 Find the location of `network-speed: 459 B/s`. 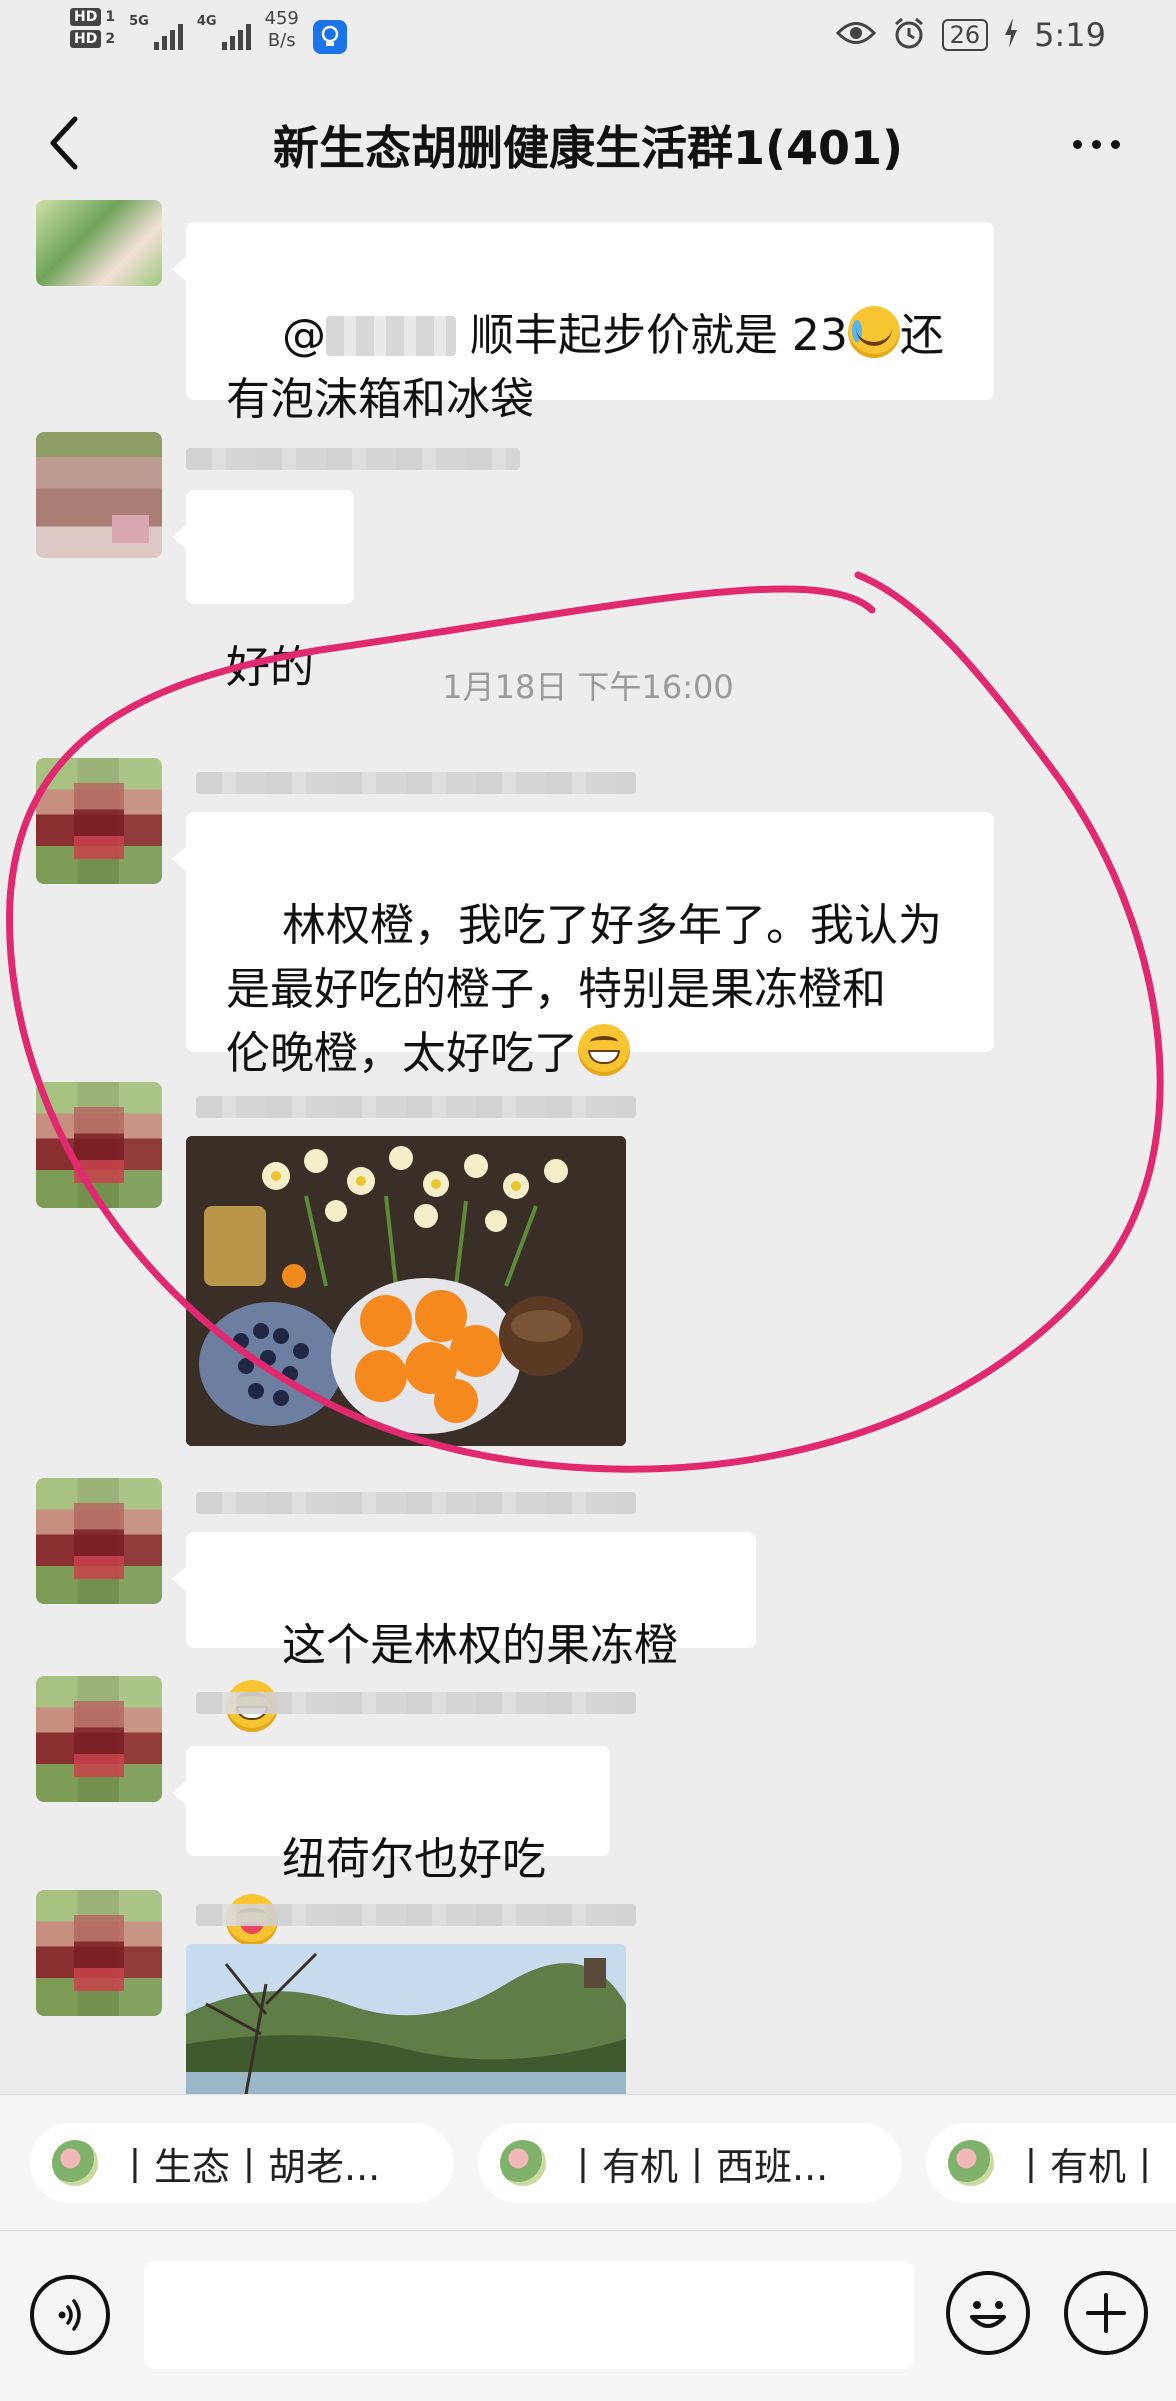

network-speed: 459 B/s is located at coordinates (281, 29).